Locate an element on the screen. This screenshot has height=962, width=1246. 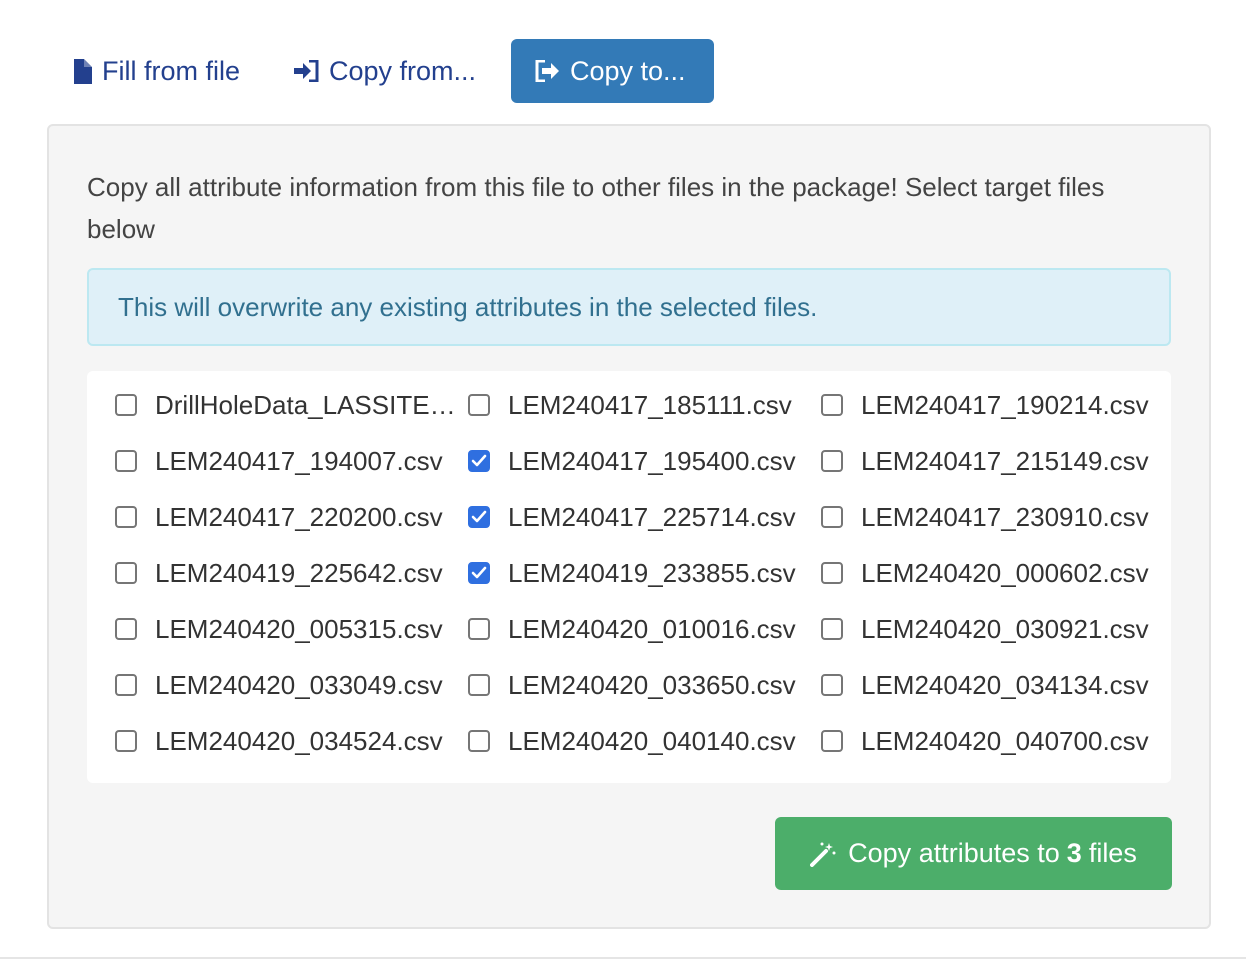
file-name: LEM240420_040140.csv is located at coordinates (652, 740).